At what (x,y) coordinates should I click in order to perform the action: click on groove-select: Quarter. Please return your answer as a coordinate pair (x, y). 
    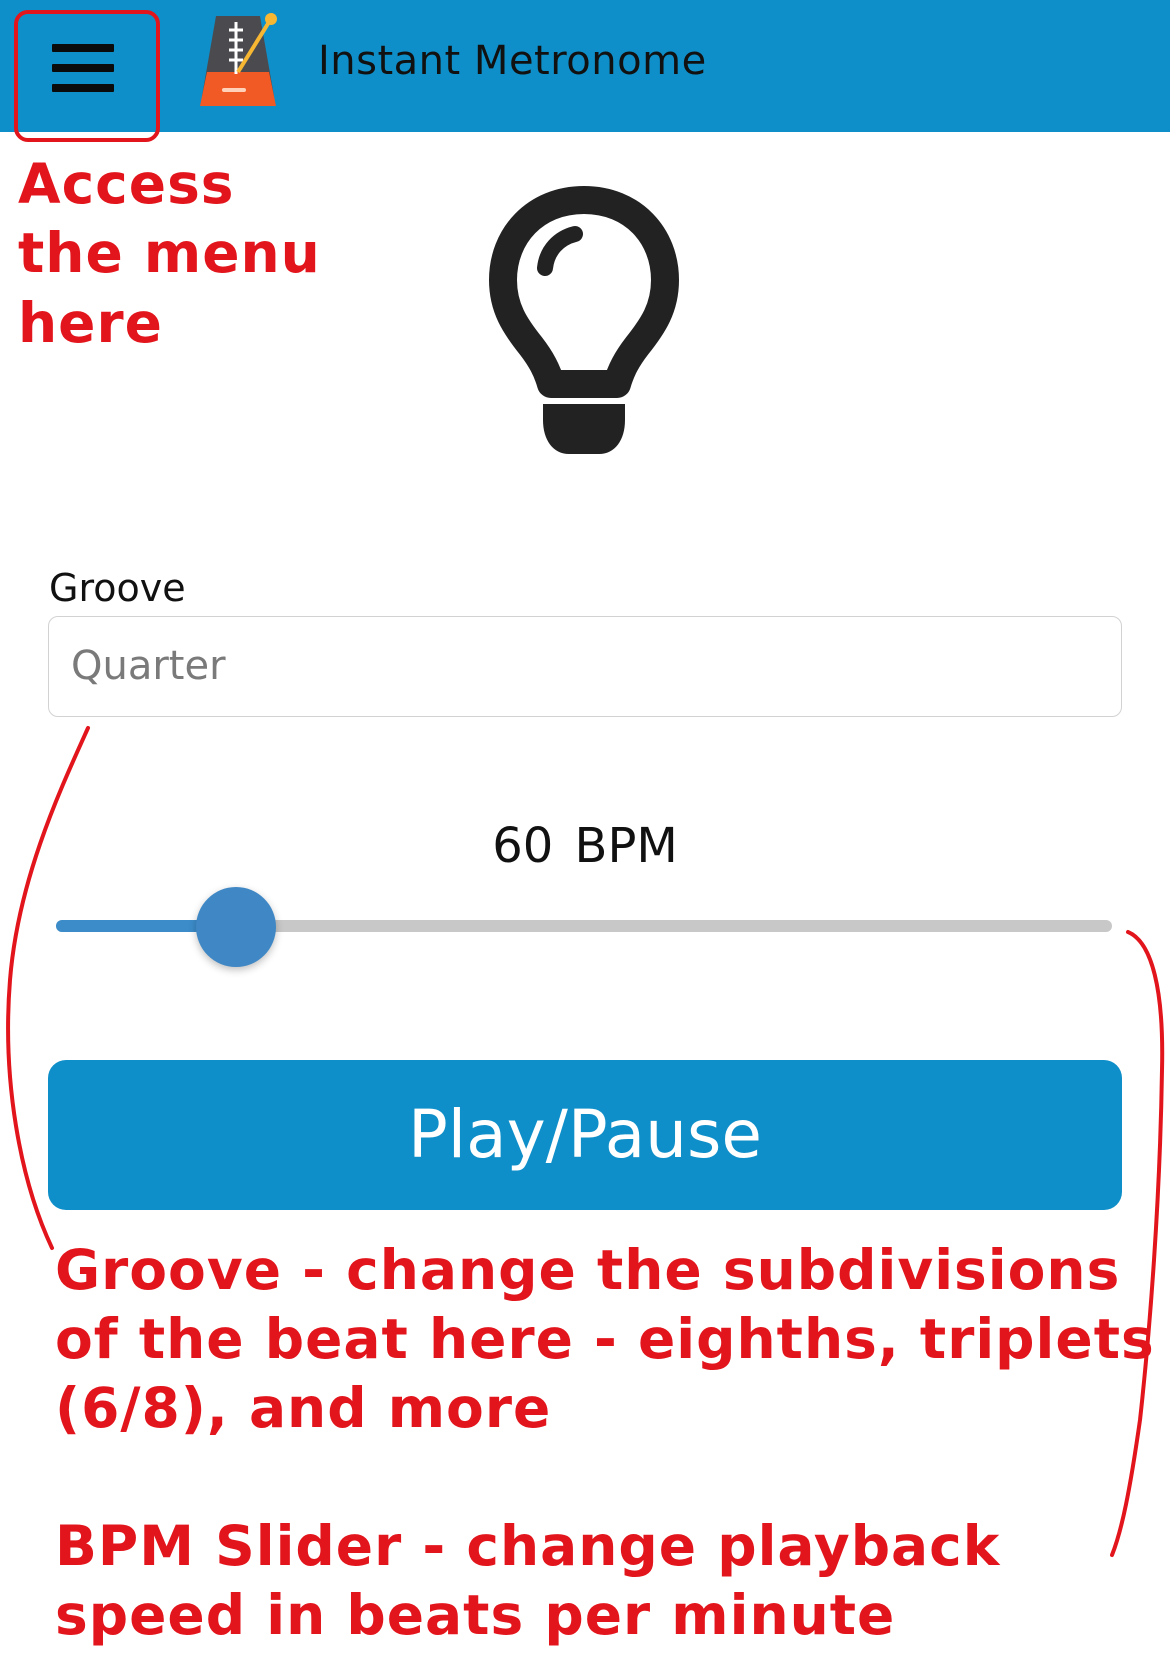
    Looking at the image, I should click on (585, 666).